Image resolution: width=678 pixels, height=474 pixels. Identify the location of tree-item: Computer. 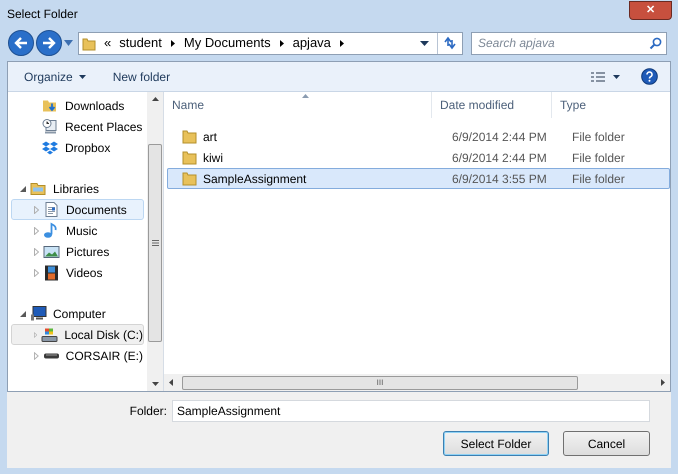
(77, 313).